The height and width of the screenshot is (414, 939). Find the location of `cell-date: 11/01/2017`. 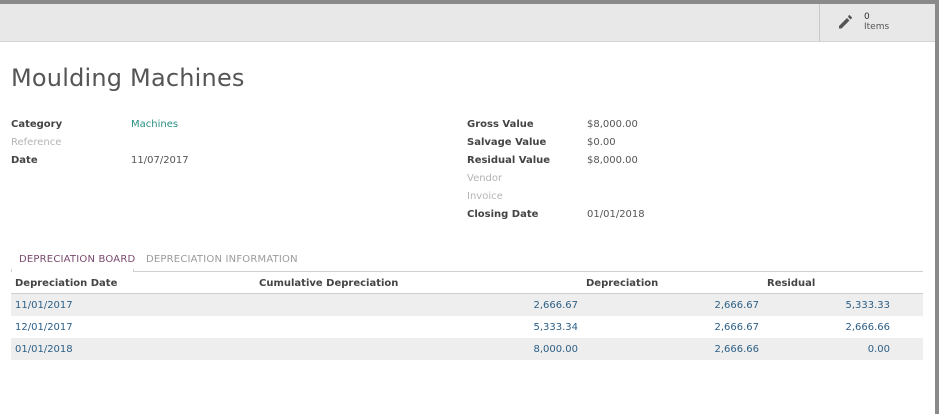

cell-date: 11/01/2017 is located at coordinates (44, 305).